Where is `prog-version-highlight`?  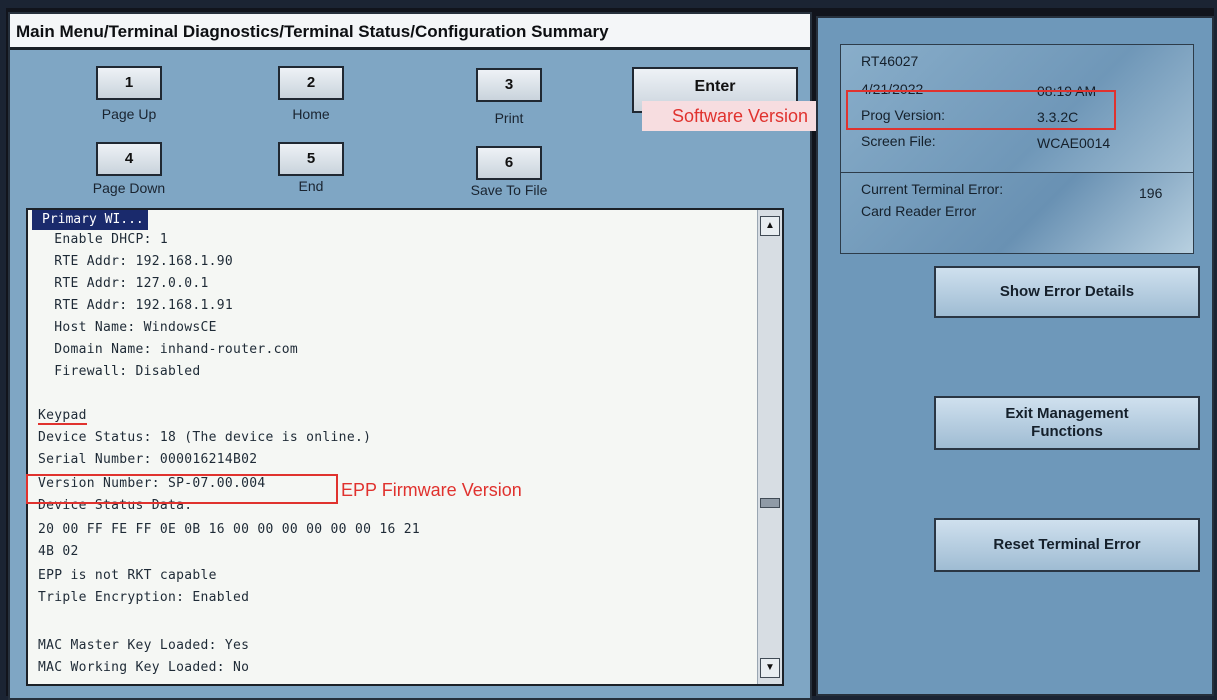 prog-version-highlight is located at coordinates (981, 110).